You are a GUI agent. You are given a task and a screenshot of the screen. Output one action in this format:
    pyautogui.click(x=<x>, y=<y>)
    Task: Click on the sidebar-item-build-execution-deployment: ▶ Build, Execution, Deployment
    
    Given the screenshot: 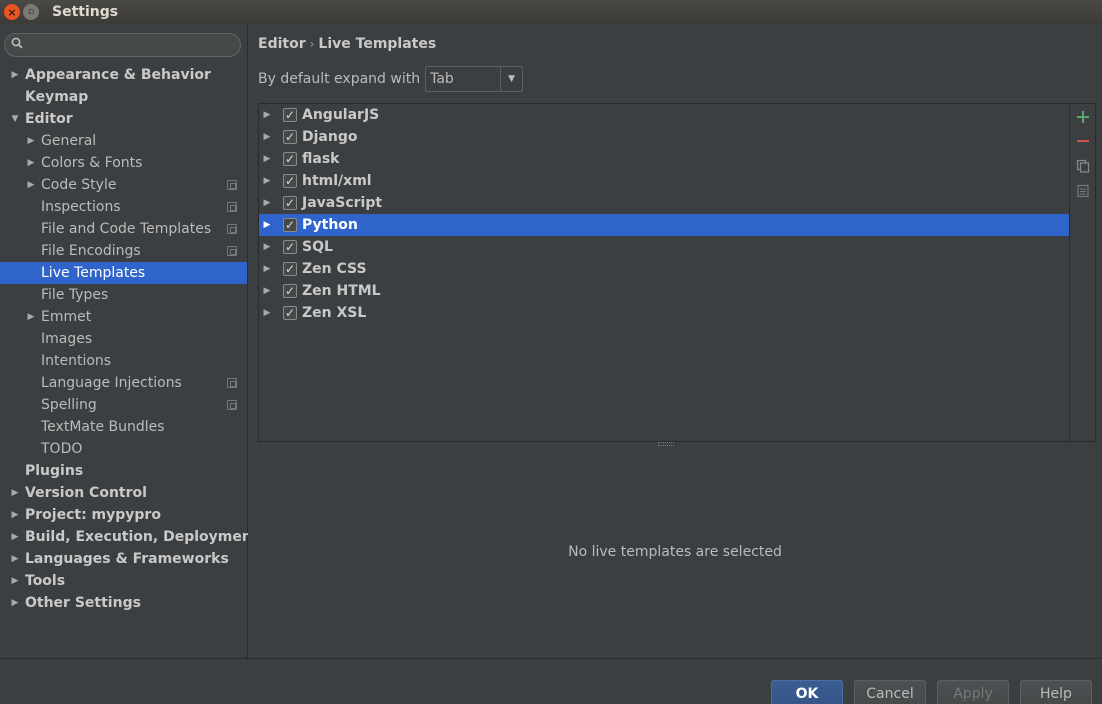 What is the action you would take?
    pyautogui.click(x=129, y=537)
    